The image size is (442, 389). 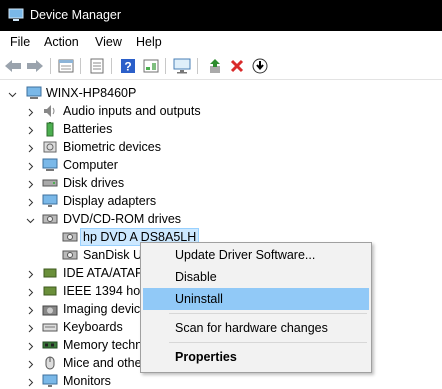 What do you see at coordinates (75, 291) in the screenshot?
I see `tree-item-ieee1394: IEEE 1394 host` at bounding box center [75, 291].